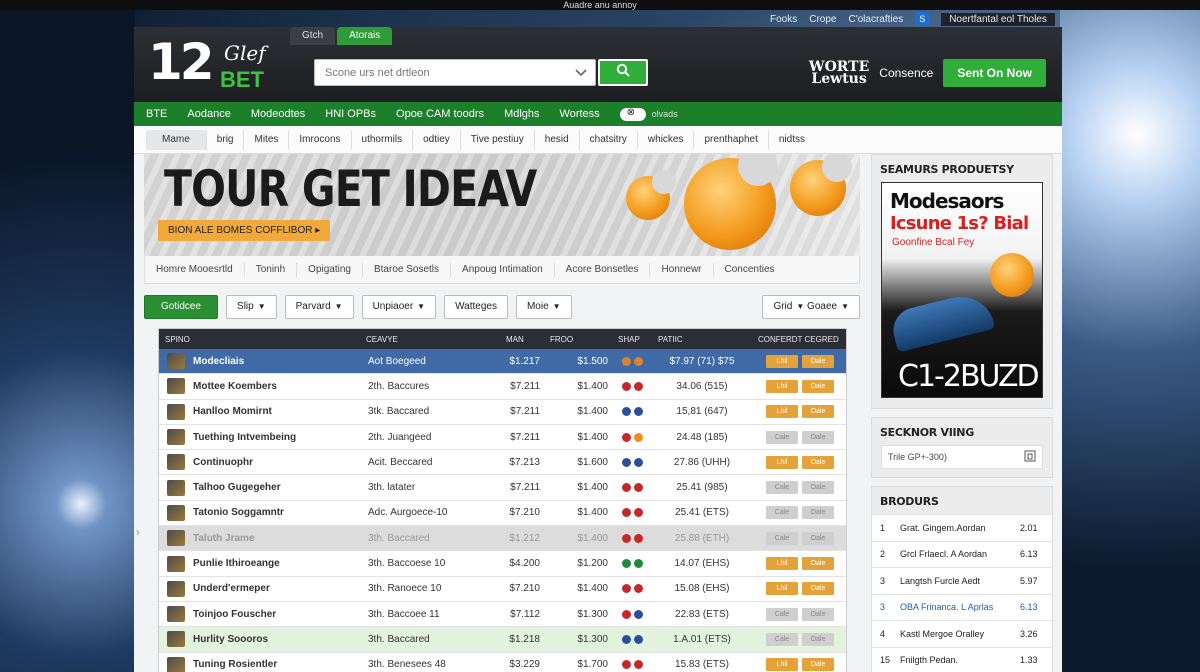  Describe the element at coordinates (259, 411) in the screenshot. I see `row-name: Hanlloo Momirnt` at that location.